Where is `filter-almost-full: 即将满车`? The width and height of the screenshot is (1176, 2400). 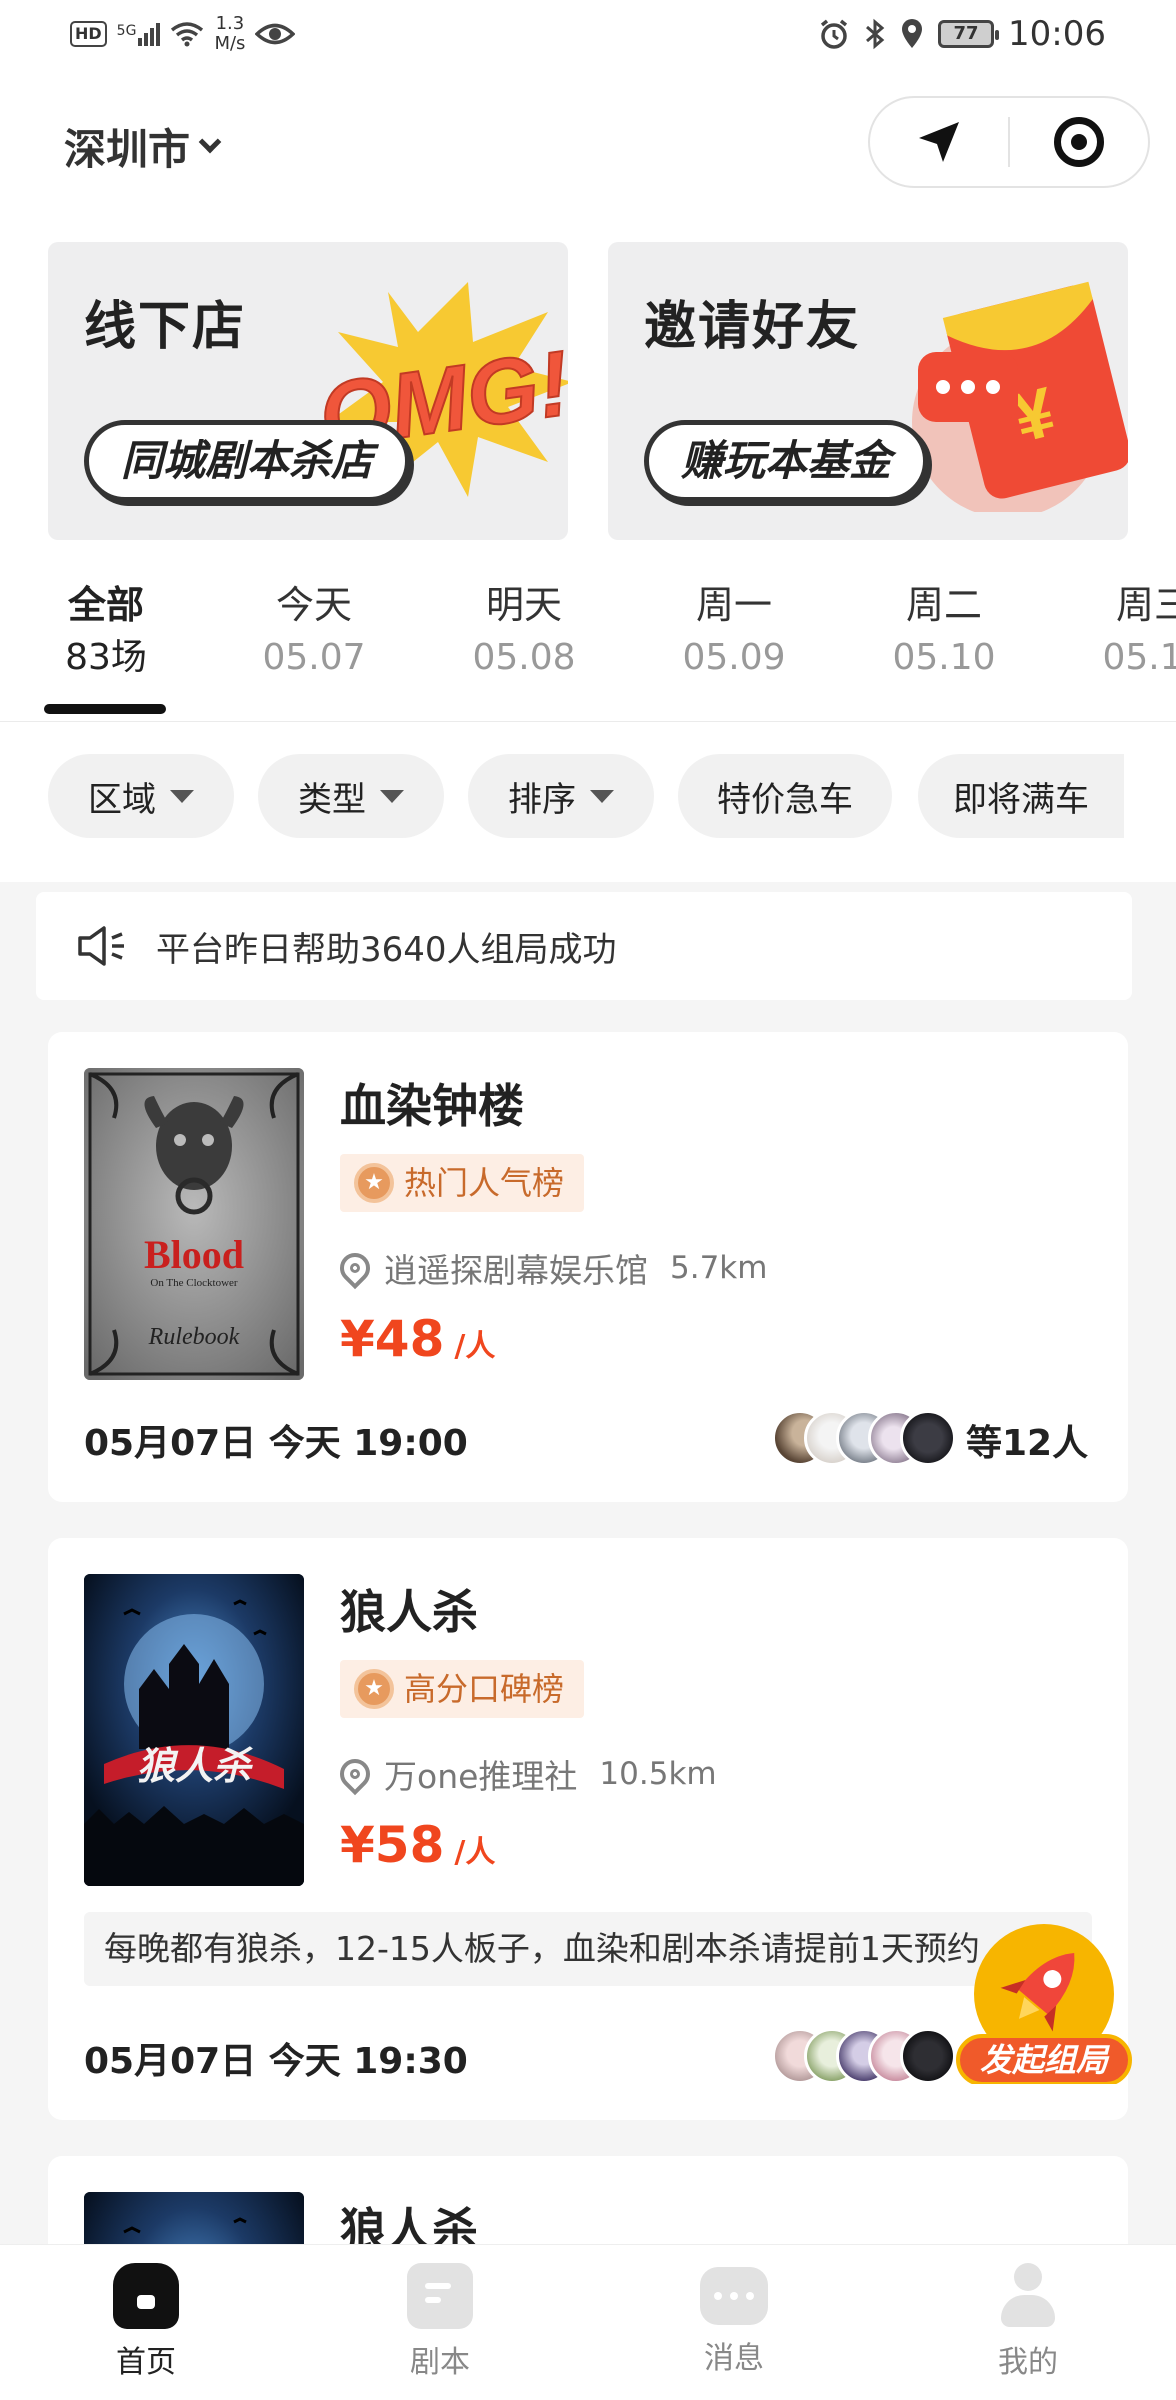 filter-almost-full: 即将满车 is located at coordinates (1021, 796).